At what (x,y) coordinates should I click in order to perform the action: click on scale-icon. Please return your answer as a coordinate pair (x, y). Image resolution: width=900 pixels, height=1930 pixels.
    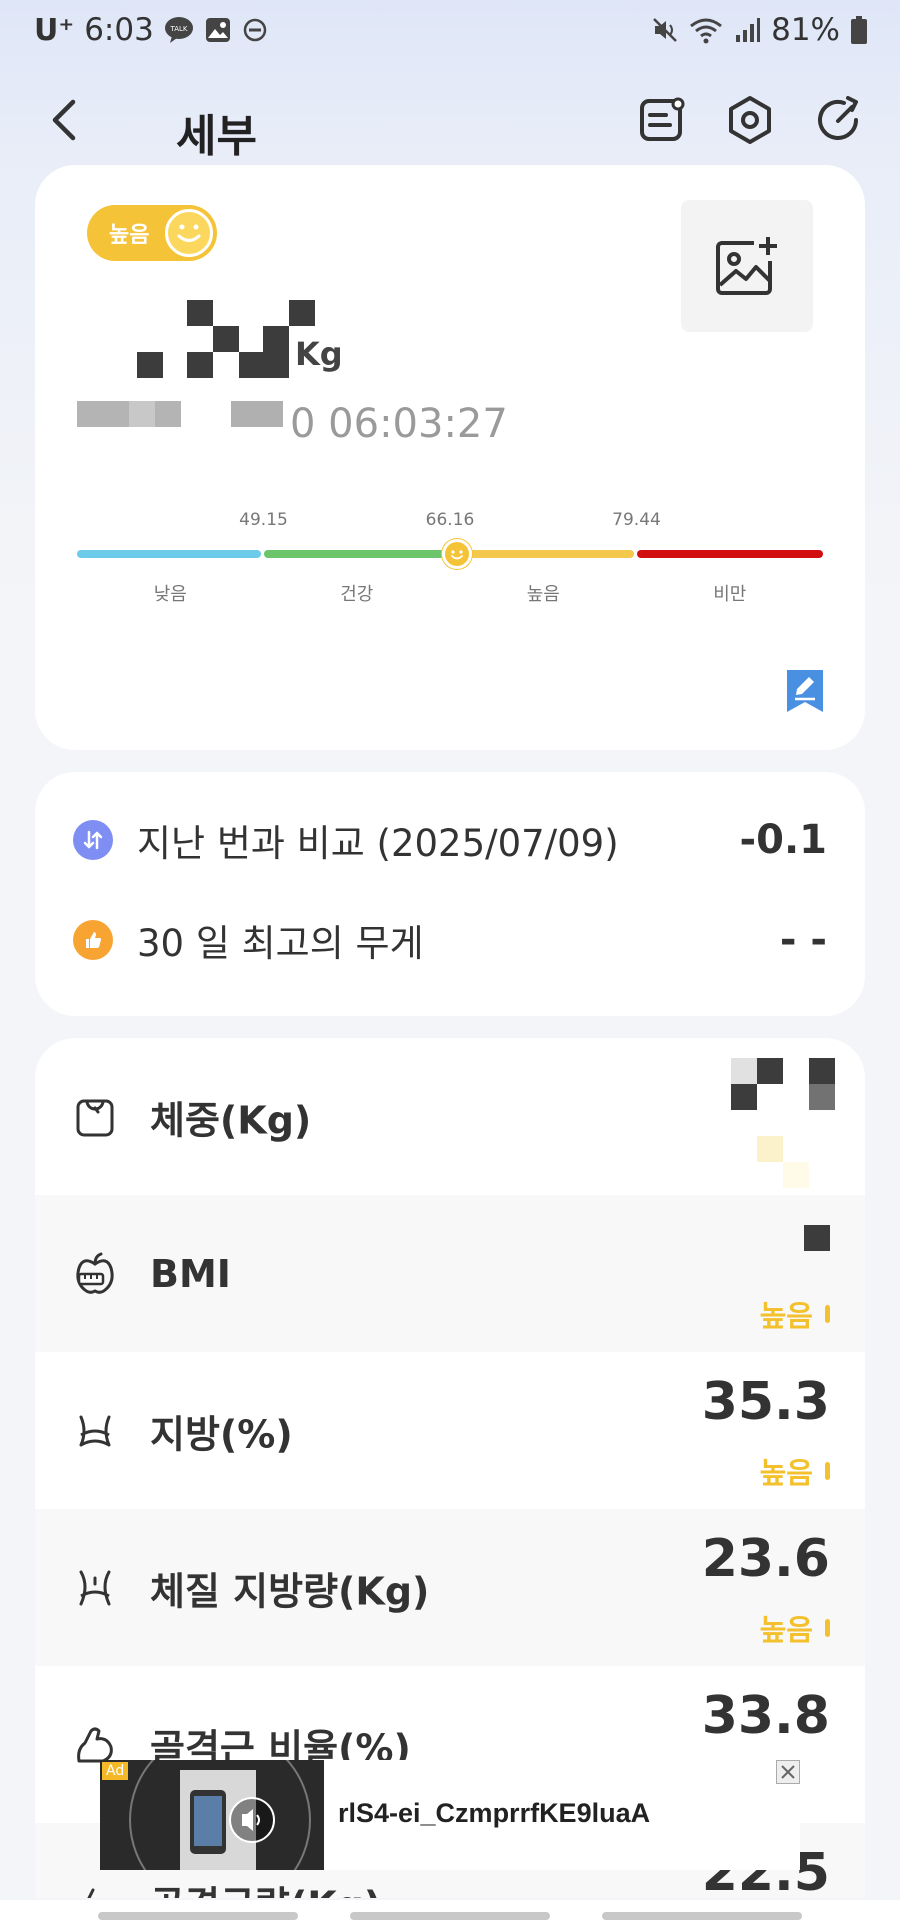
    Looking at the image, I should click on (95, 1117).